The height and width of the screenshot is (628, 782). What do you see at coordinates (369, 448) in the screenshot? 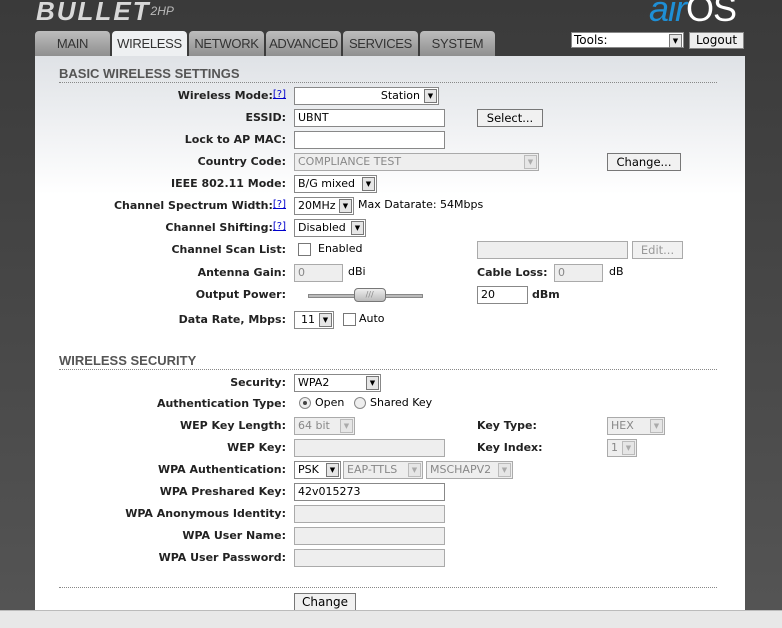
I see `wep-key-input` at bounding box center [369, 448].